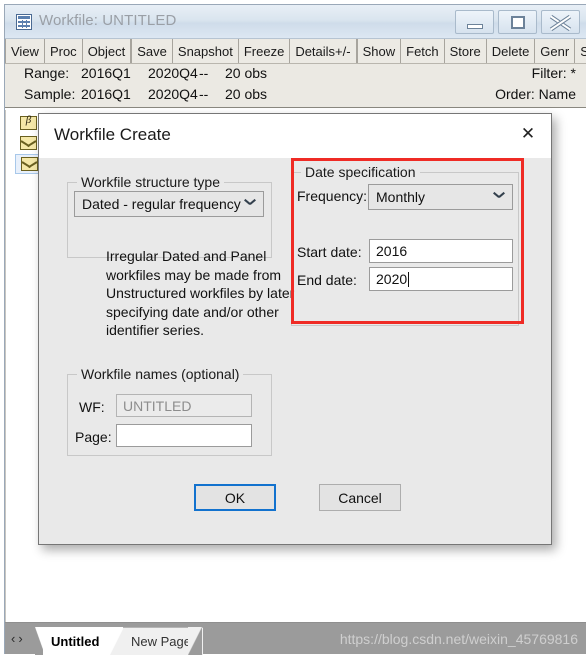 The height and width of the screenshot is (658, 586). What do you see at coordinates (560, 22) in the screenshot?
I see `close-icon` at bounding box center [560, 22].